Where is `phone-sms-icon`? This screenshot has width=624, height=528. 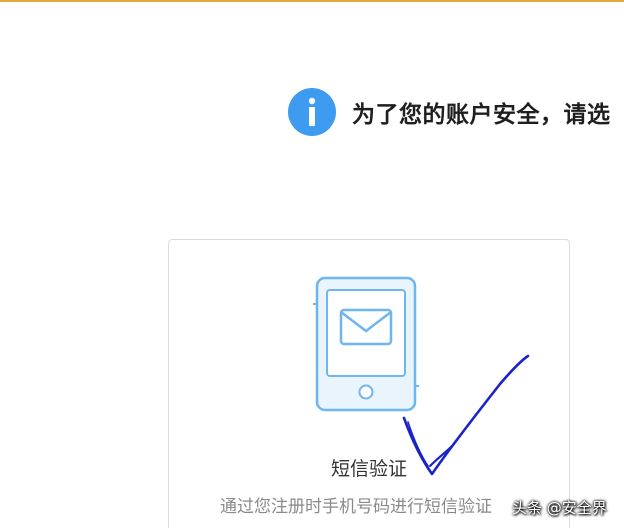 phone-sms-icon is located at coordinates (366, 344).